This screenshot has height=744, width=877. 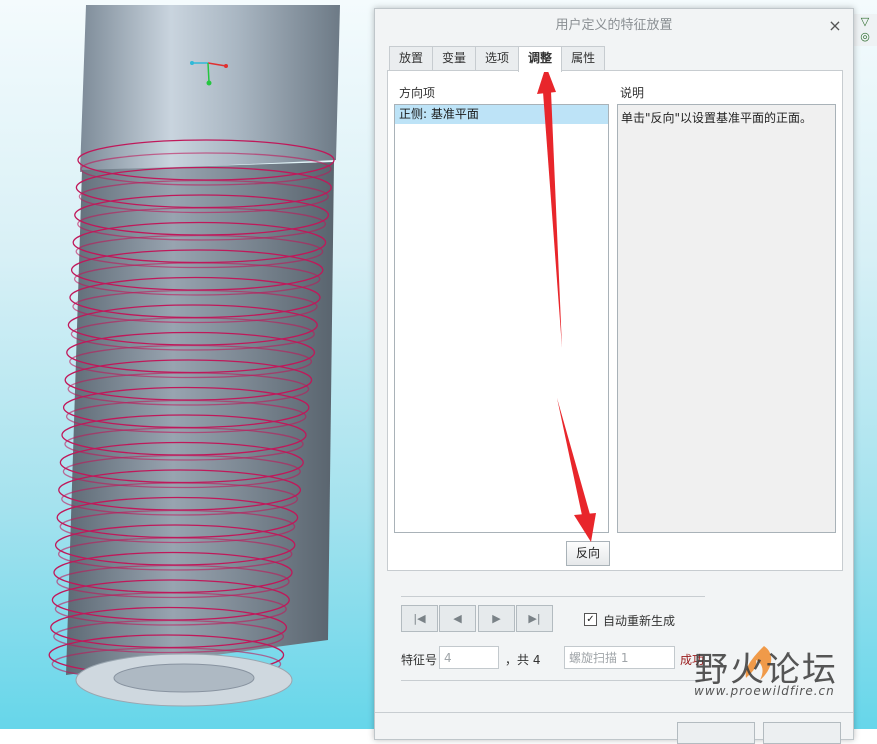 What do you see at coordinates (566, 304) in the screenshot?
I see `annotation-layer` at bounding box center [566, 304].